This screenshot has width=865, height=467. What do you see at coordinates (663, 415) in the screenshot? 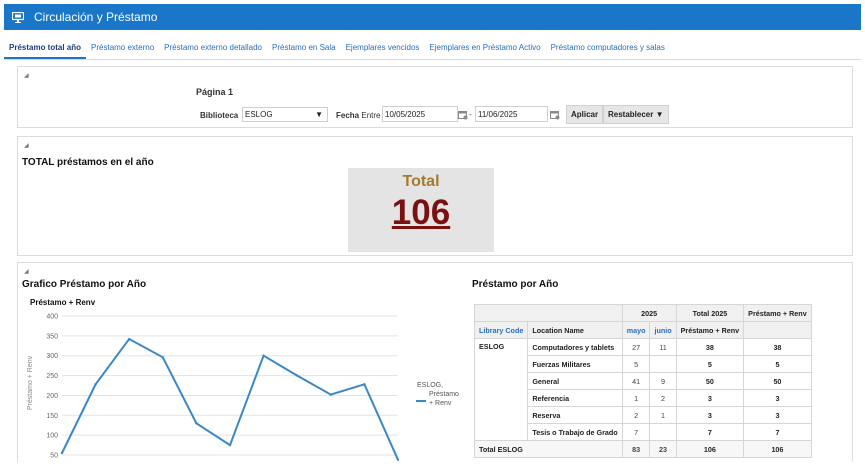
I see `cell-junio: 1` at bounding box center [663, 415].